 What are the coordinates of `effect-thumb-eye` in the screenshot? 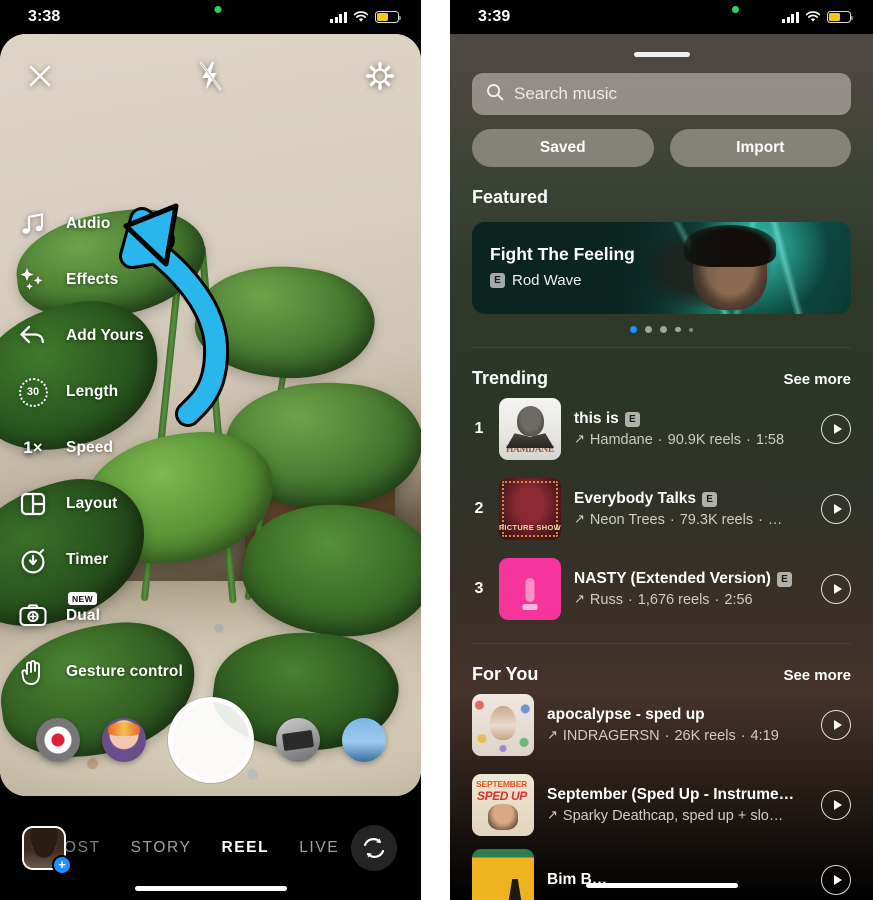 It's located at (57, 740).